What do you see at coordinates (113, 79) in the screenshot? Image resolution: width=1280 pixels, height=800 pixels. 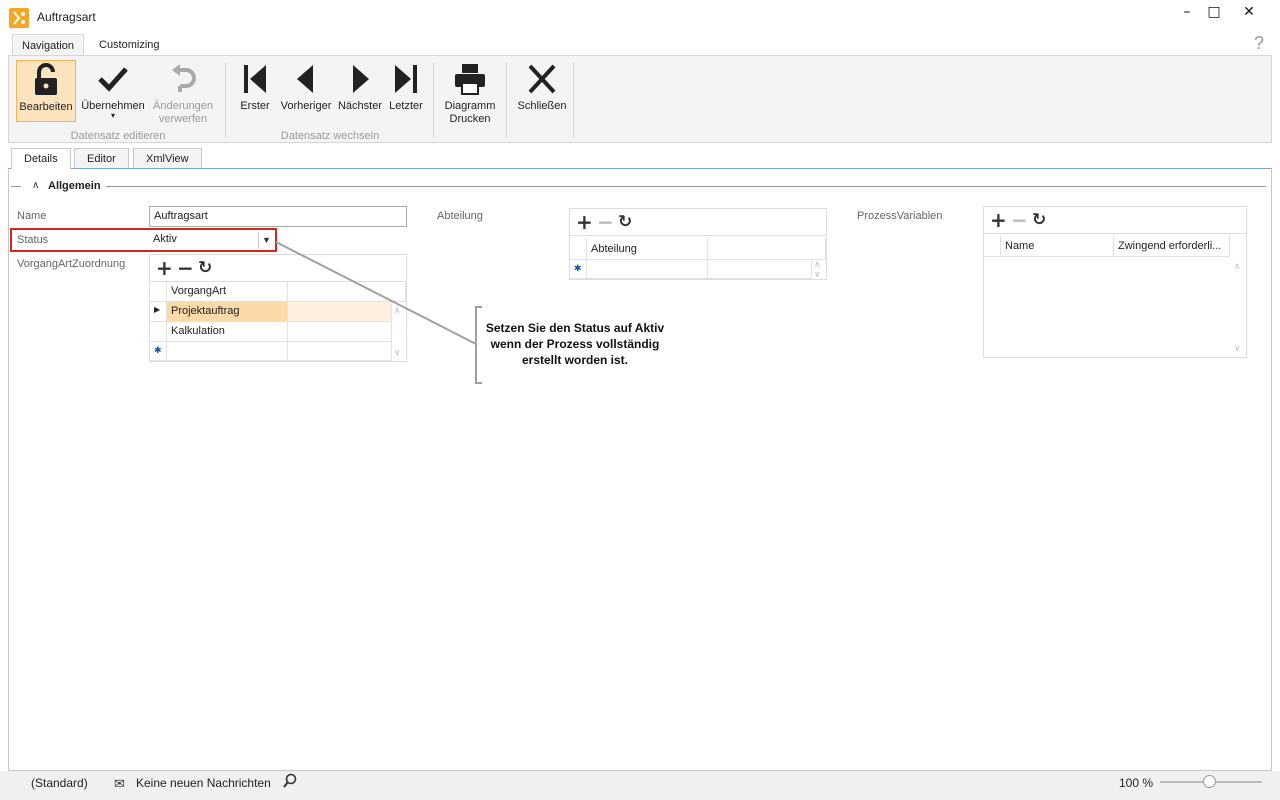 I see `checkmark-icon` at bounding box center [113, 79].